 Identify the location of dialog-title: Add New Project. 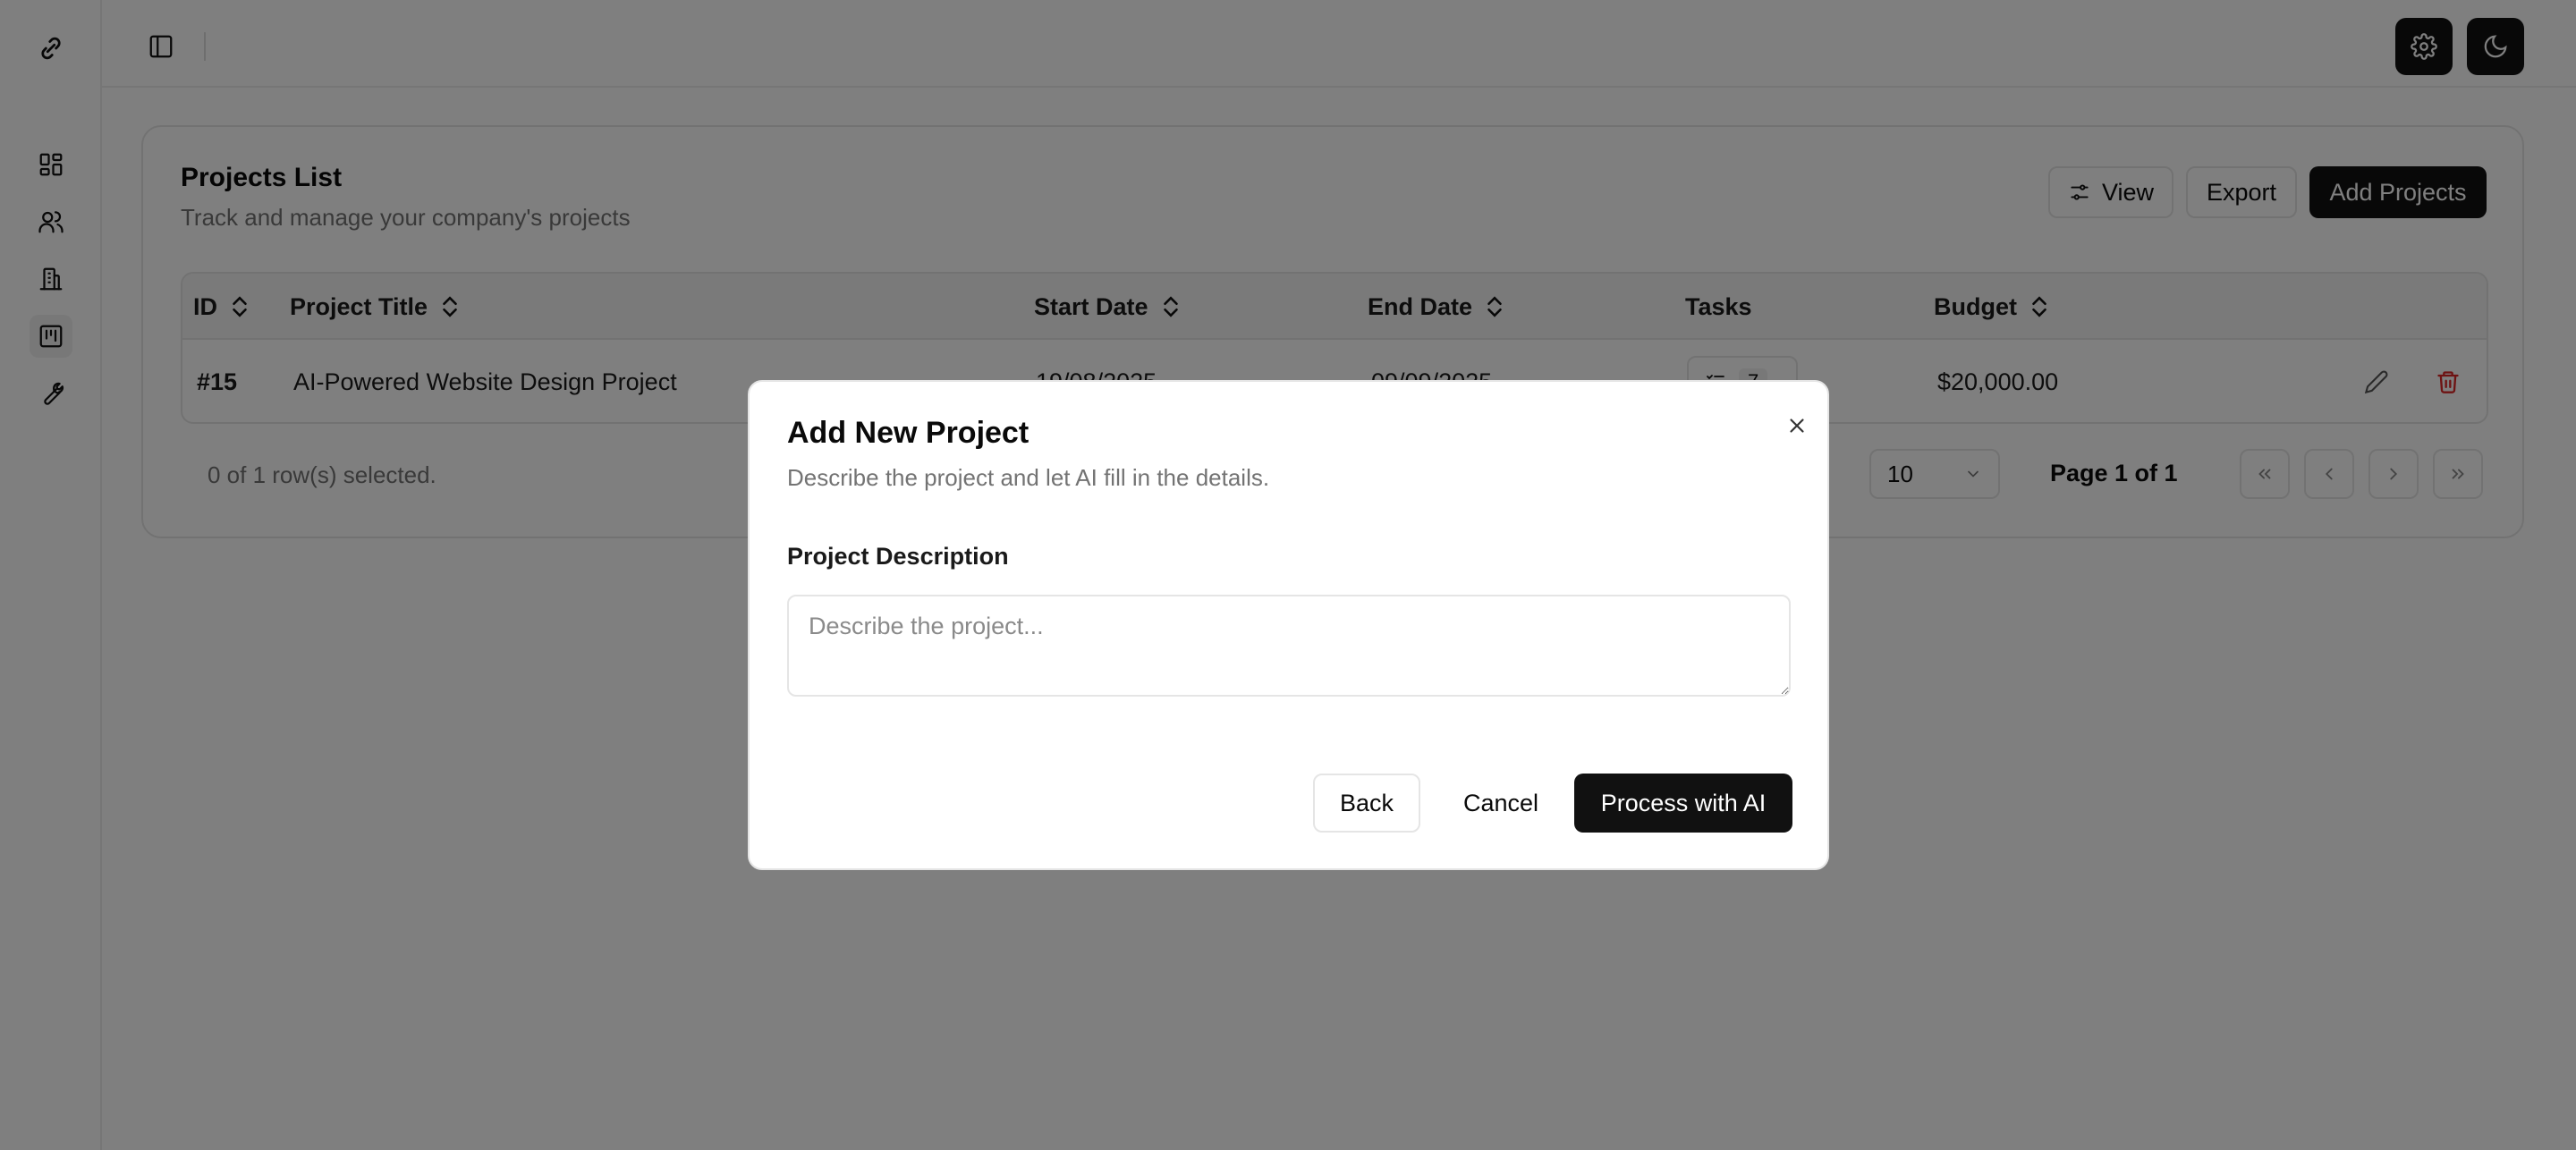
(908, 433).